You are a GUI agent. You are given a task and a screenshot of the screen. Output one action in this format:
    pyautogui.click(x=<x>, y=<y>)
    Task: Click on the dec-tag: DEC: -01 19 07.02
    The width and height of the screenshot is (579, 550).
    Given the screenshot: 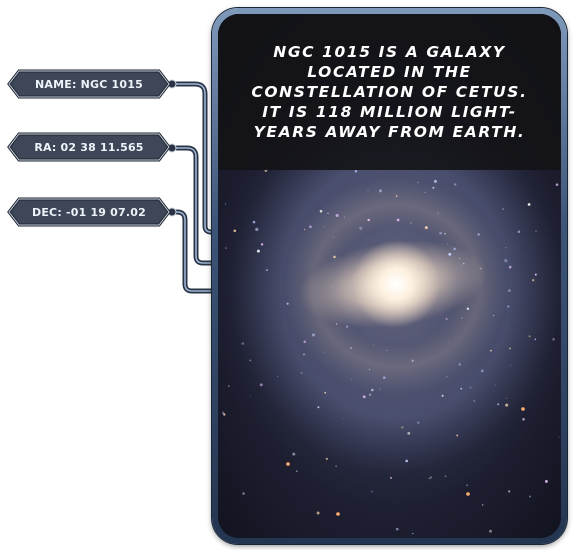 What is the action you would take?
    pyautogui.click(x=89, y=212)
    